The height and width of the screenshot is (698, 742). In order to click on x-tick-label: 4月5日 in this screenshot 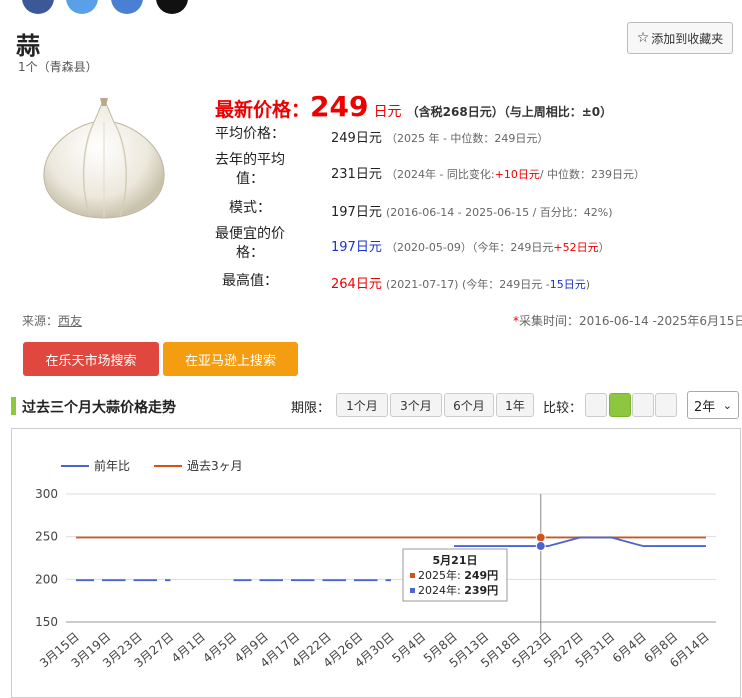, I will do `click(219, 648)`.